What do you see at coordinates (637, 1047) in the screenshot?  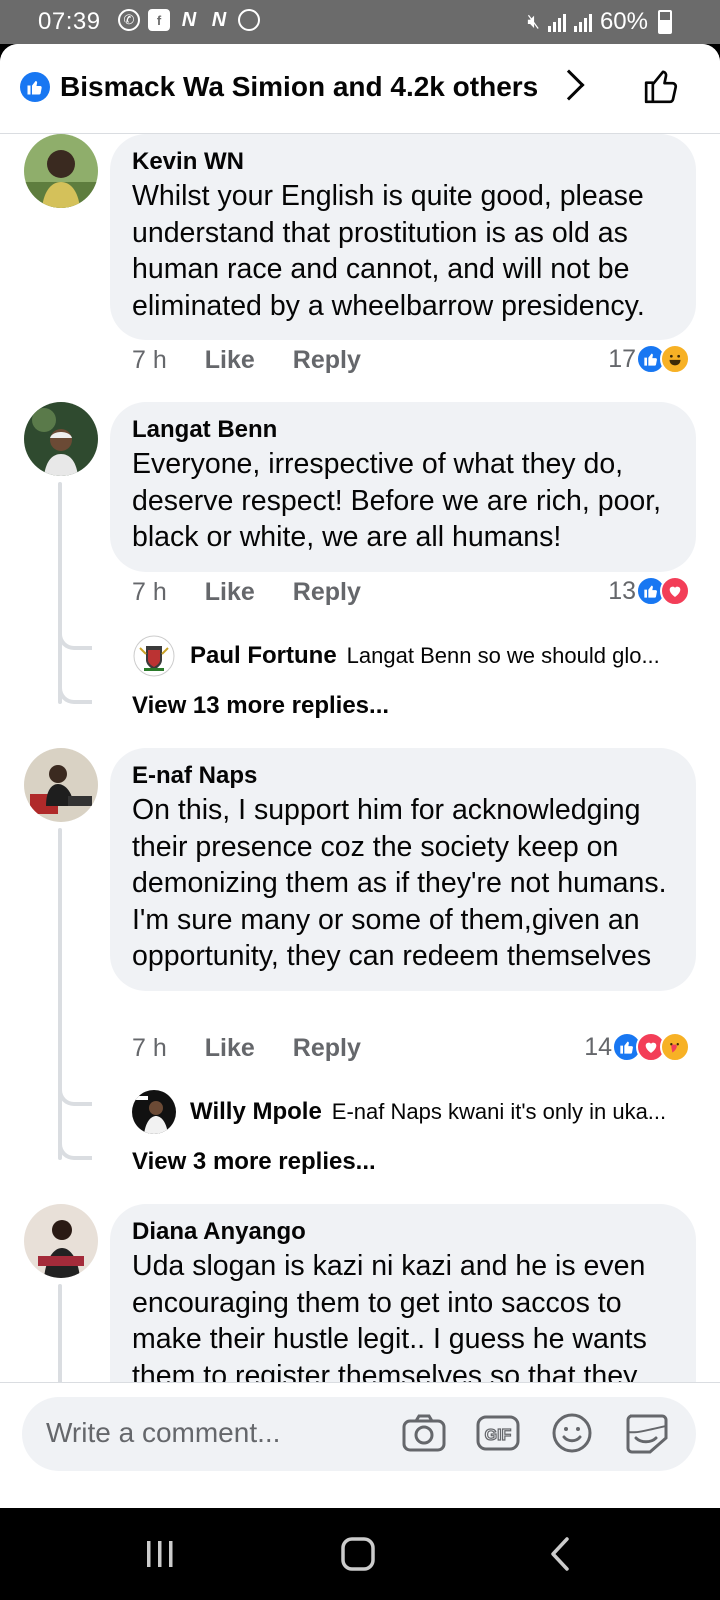 I see `reaction-summary: 14` at bounding box center [637, 1047].